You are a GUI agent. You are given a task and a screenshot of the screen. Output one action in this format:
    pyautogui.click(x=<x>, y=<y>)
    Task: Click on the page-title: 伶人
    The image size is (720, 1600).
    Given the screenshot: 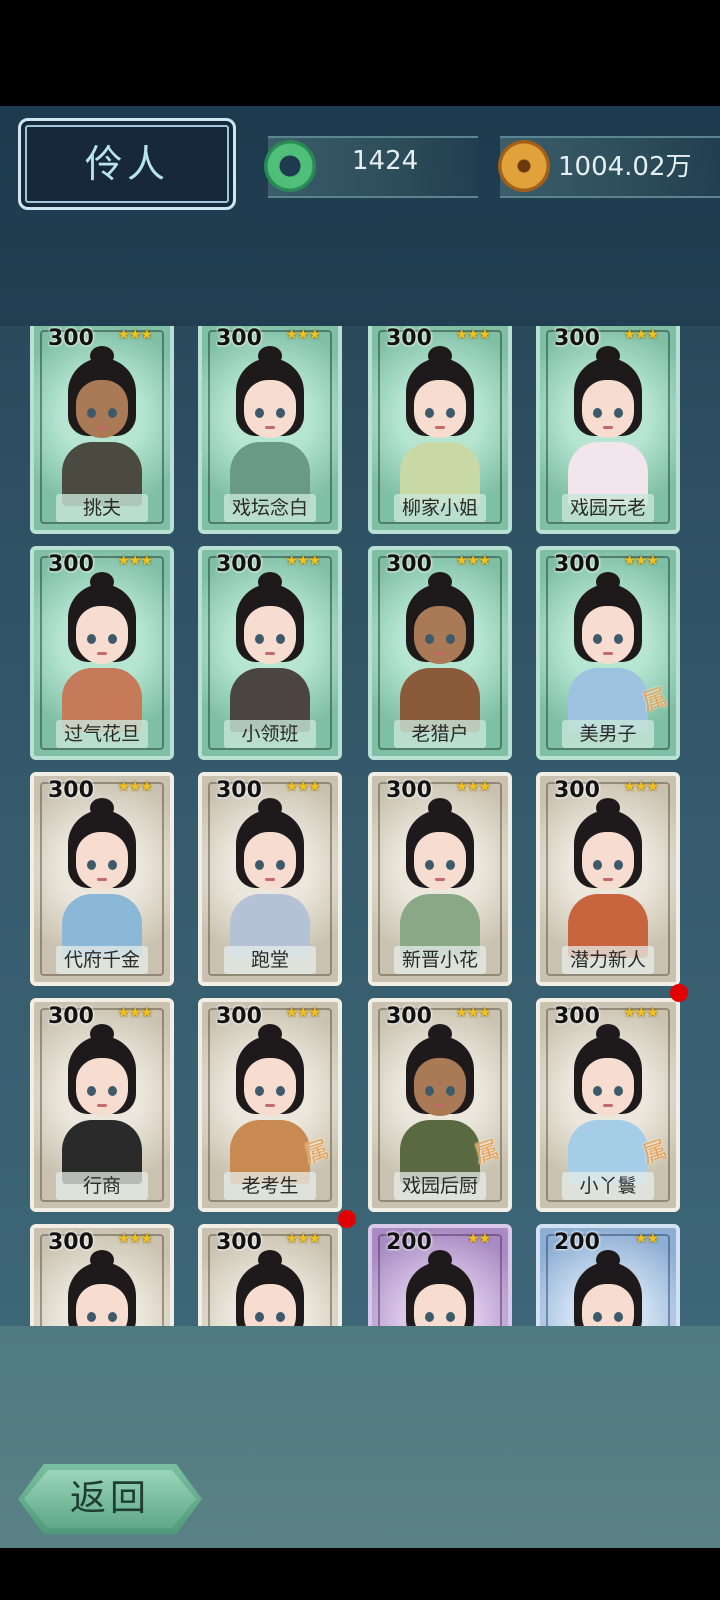 What is the action you would take?
    pyautogui.click(x=126, y=164)
    